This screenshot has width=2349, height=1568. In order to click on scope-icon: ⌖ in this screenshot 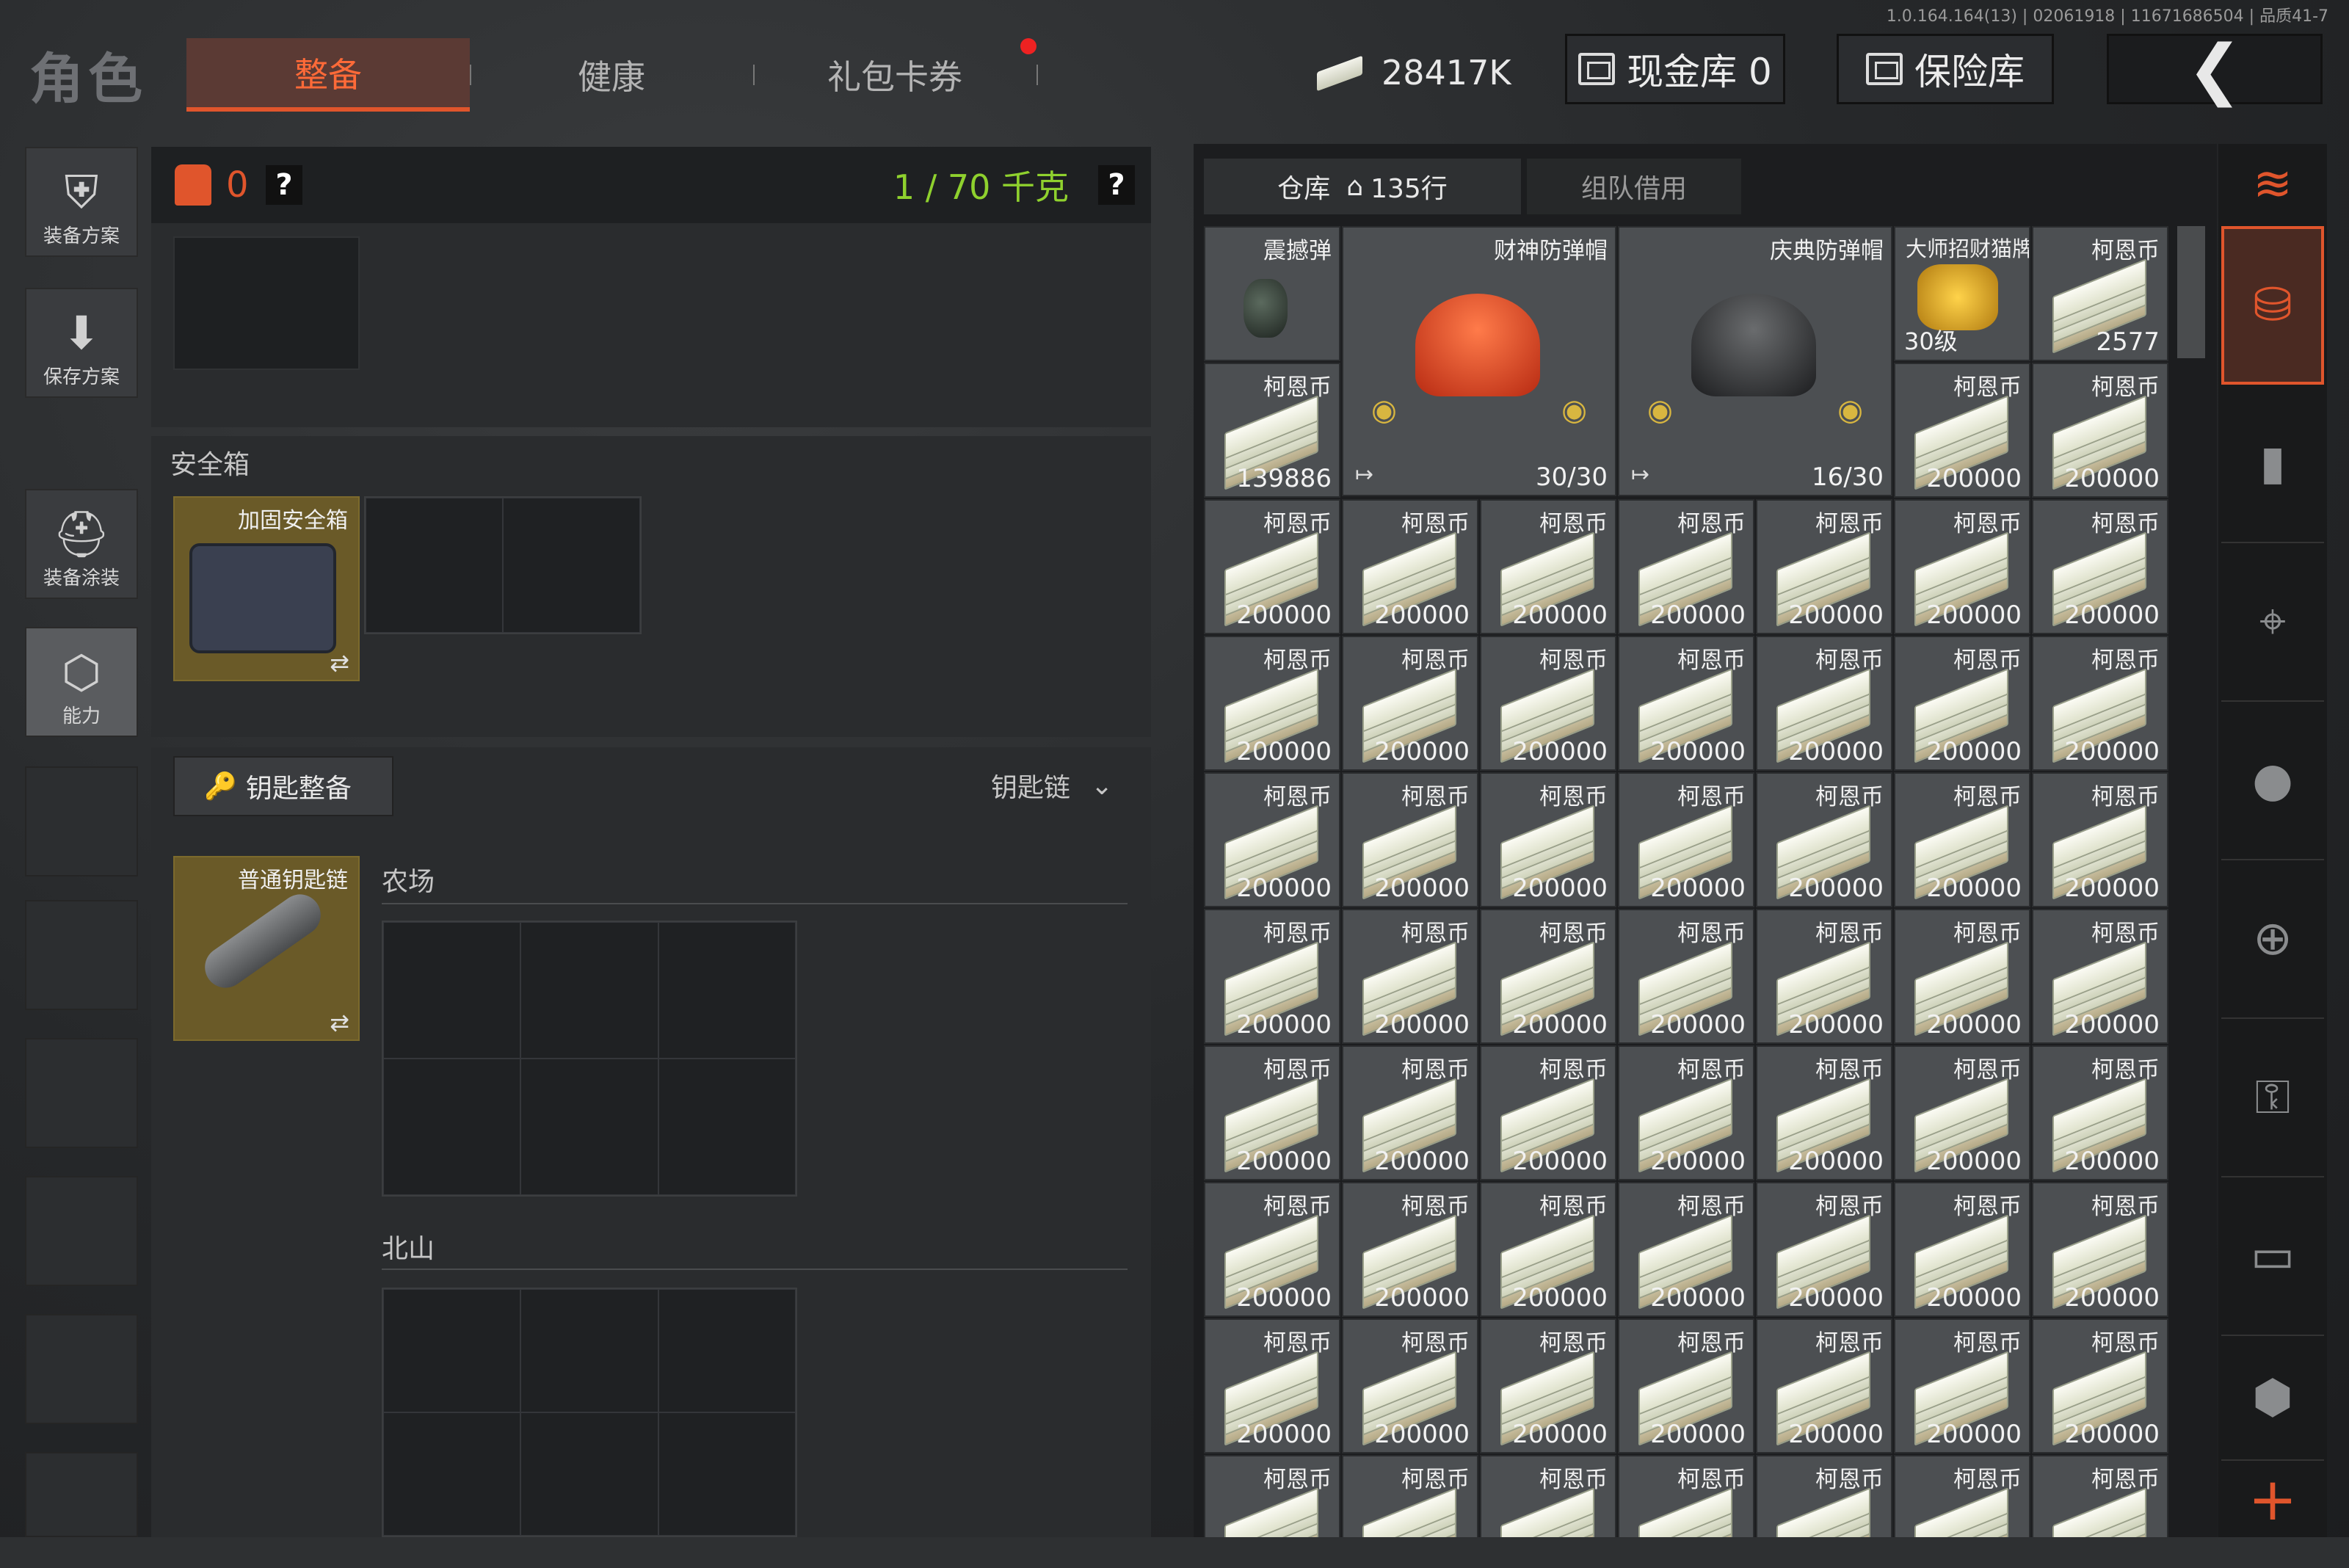, I will do `click(2272, 622)`.